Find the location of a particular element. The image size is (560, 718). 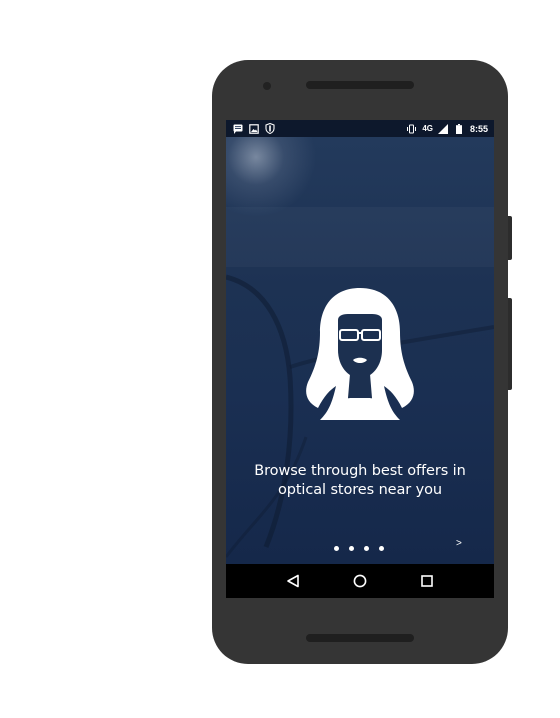

vibrate-icon is located at coordinates (411, 128).